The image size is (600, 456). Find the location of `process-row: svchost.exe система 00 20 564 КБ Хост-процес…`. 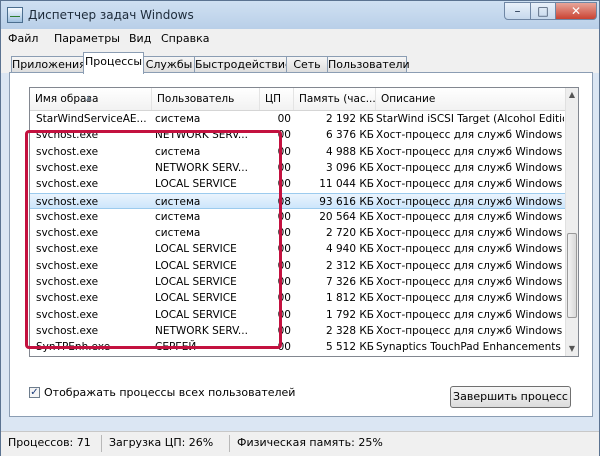

process-row: svchost.exe система 00 20 564 КБ Хост-процес… is located at coordinates (297, 217).